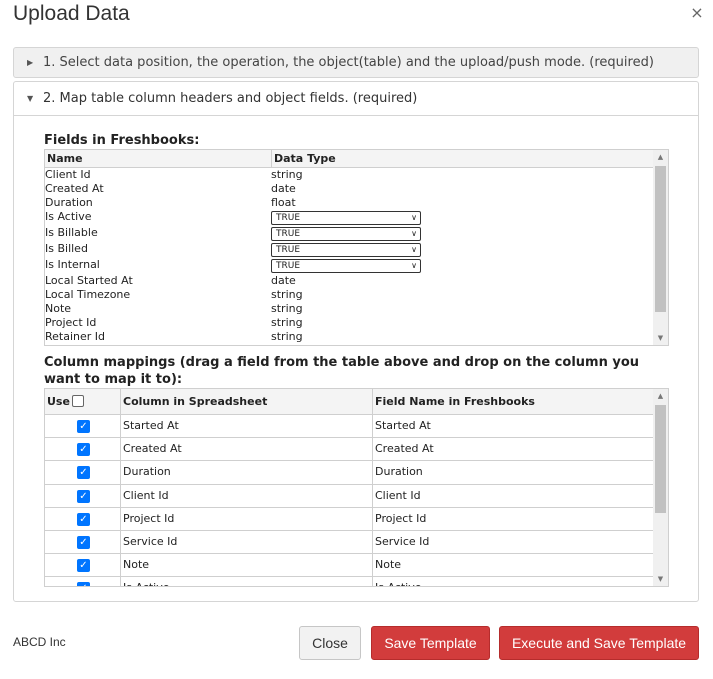  I want to click on mapped-field-cell: Is Active, so click(513, 581).